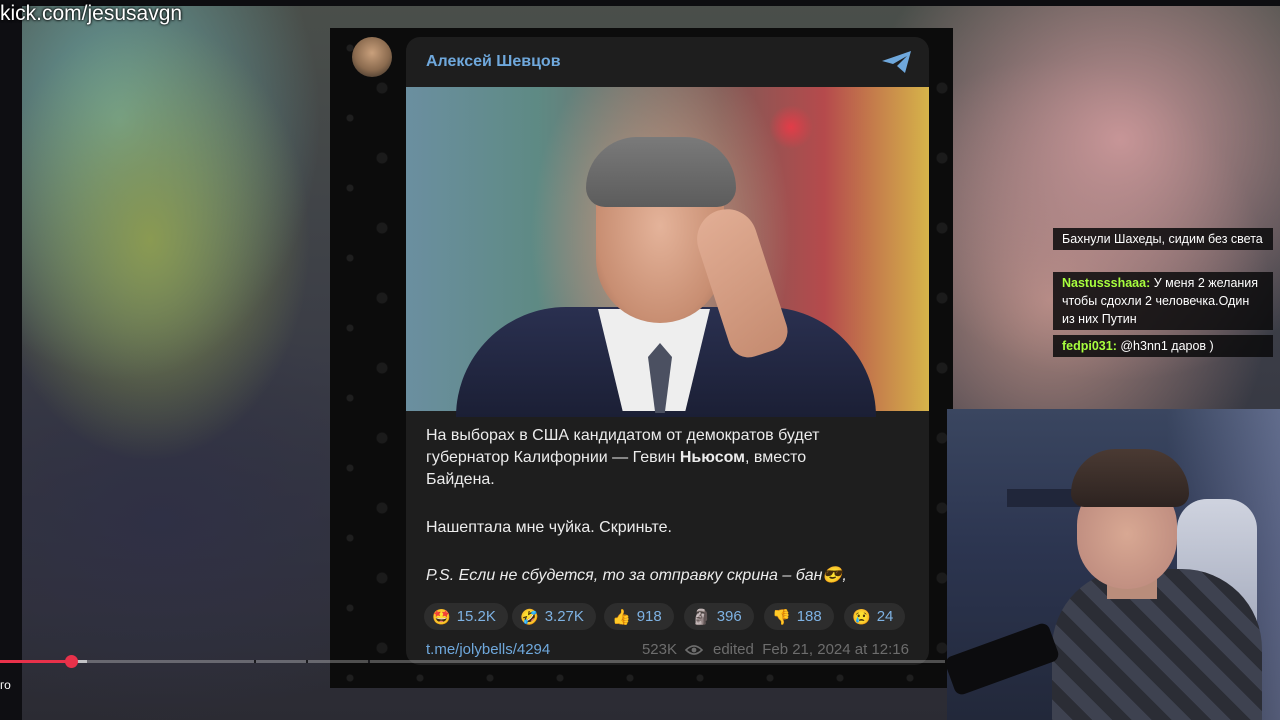 The height and width of the screenshot is (720, 1280). Describe the element at coordinates (781, 617) in the screenshot. I see `thumbs-down-icon: 👎` at that location.